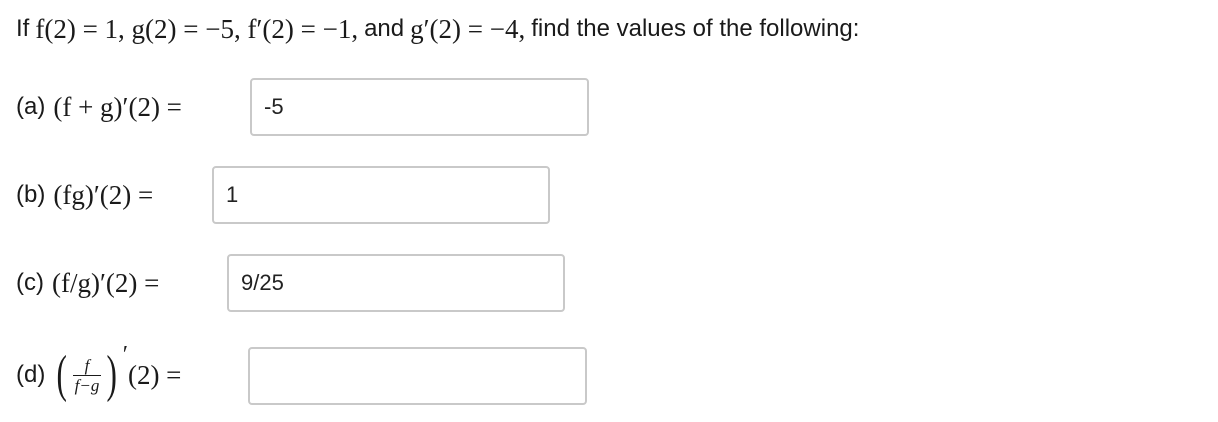 This screenshot has height=422, width=1218. I want to click on right-paren: ), so click(112, 374).